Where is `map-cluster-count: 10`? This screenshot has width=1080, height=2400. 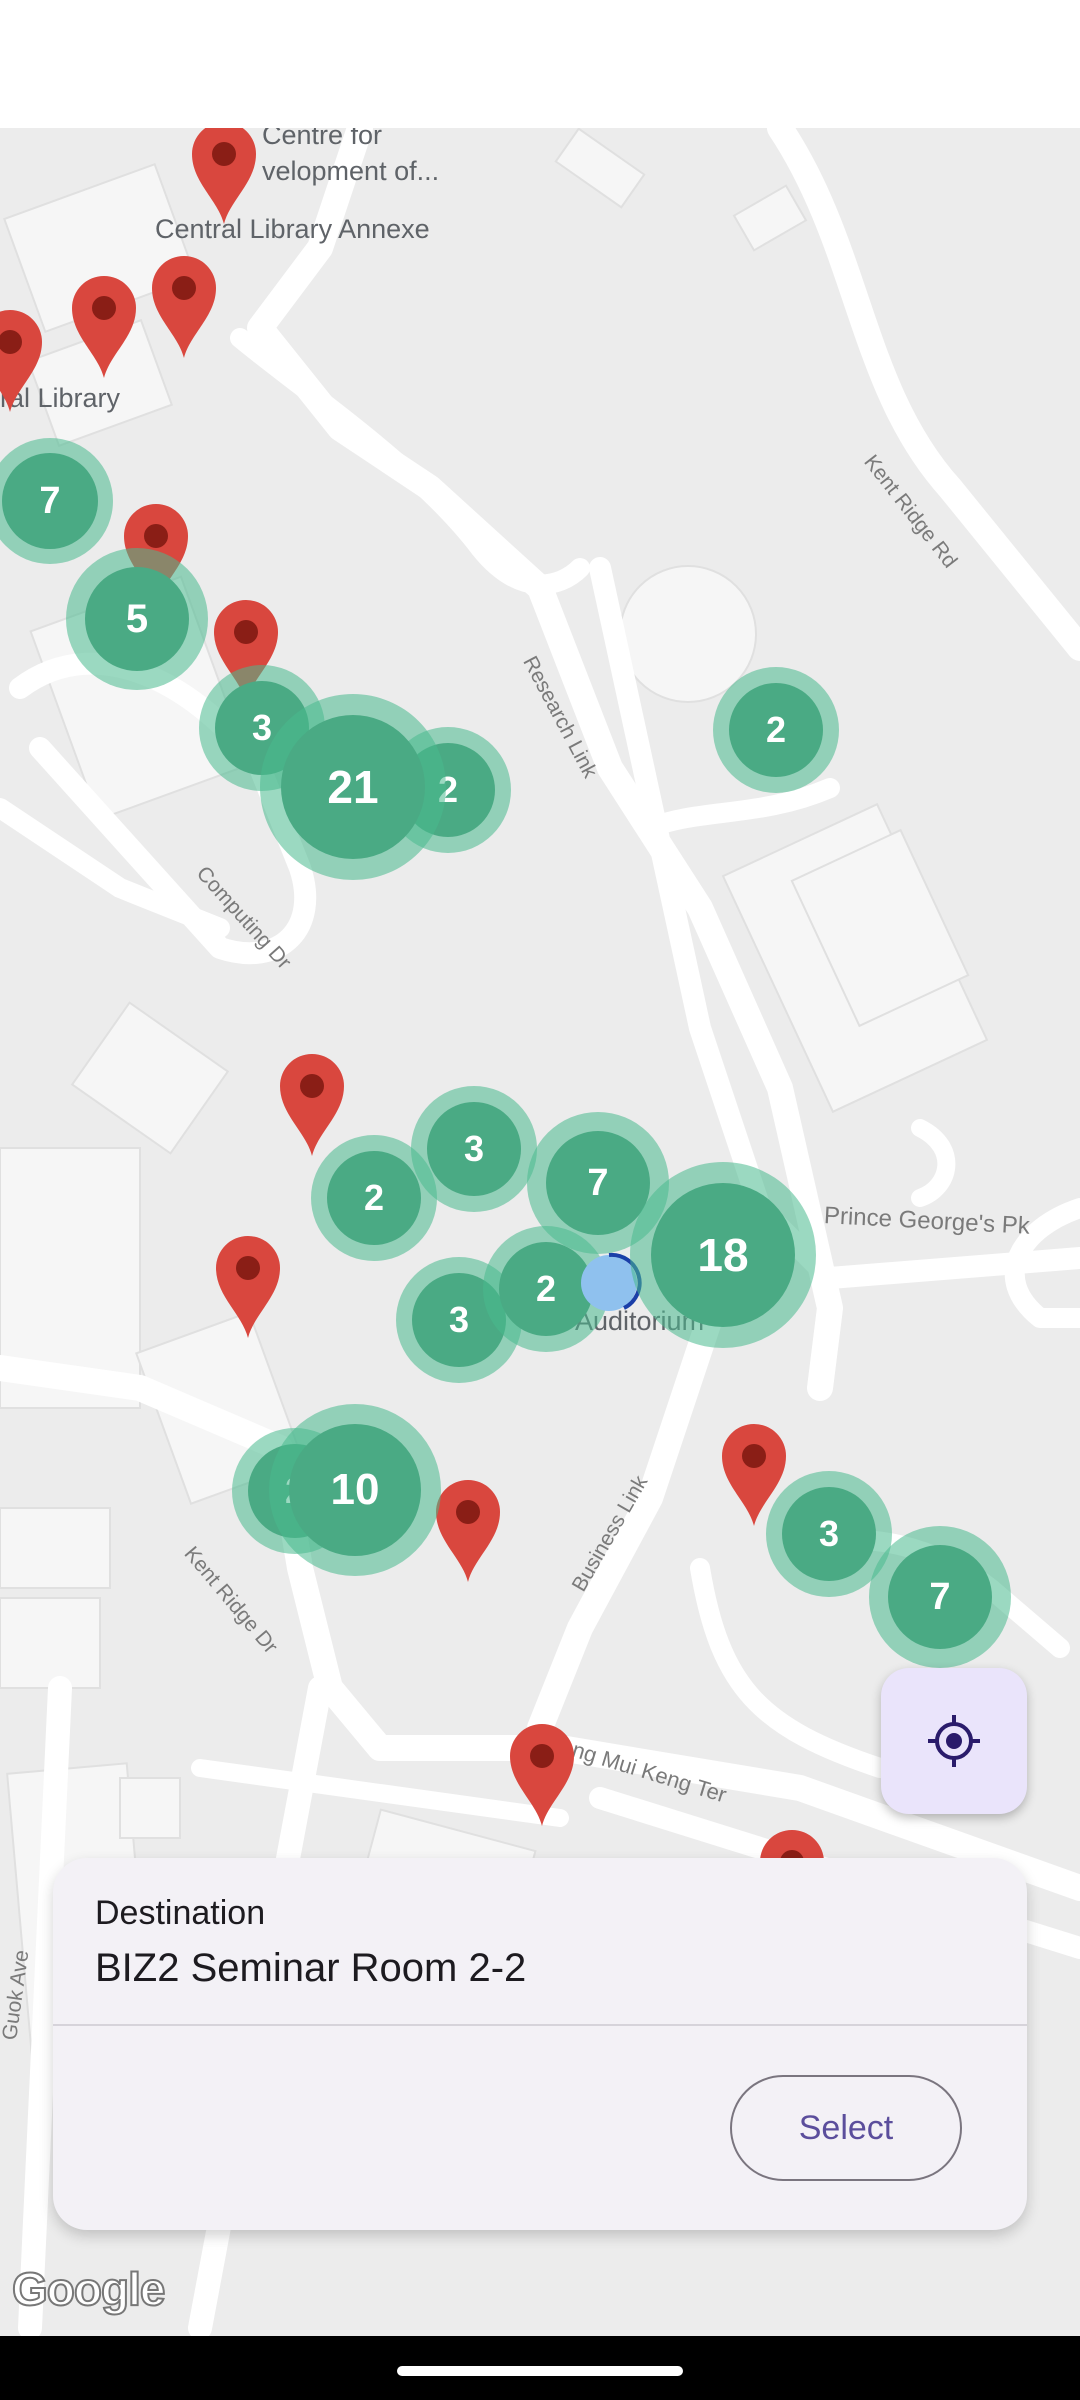
map-cluster-count: 10 is located at coordinates (355, 1490).